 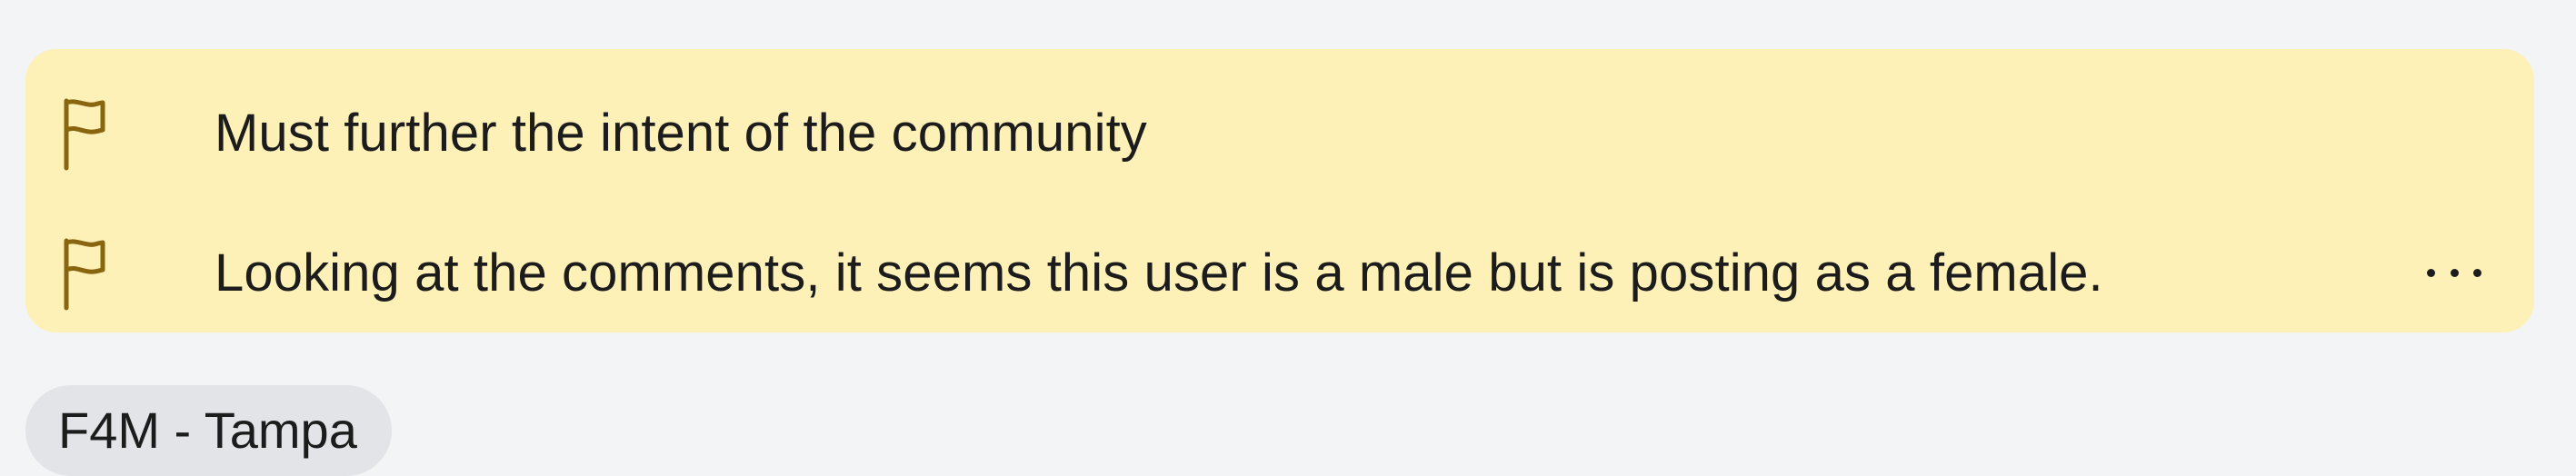 I want to click on more-options-button, so click(x=2454, y=273).